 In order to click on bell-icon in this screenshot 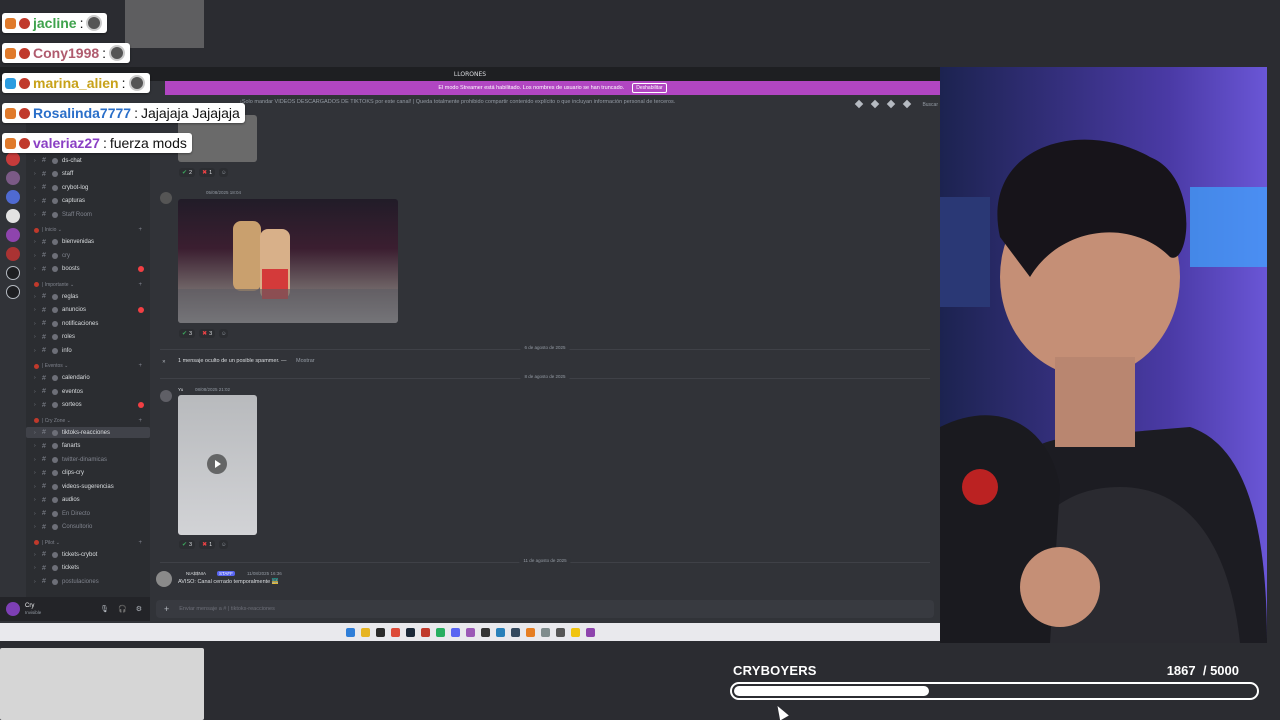, I will do `click(875, 104)`.